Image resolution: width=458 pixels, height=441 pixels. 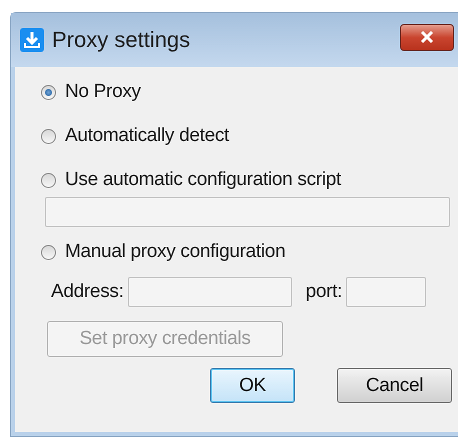 I want to click on field-label: Address:, so click(x=87, y=292).